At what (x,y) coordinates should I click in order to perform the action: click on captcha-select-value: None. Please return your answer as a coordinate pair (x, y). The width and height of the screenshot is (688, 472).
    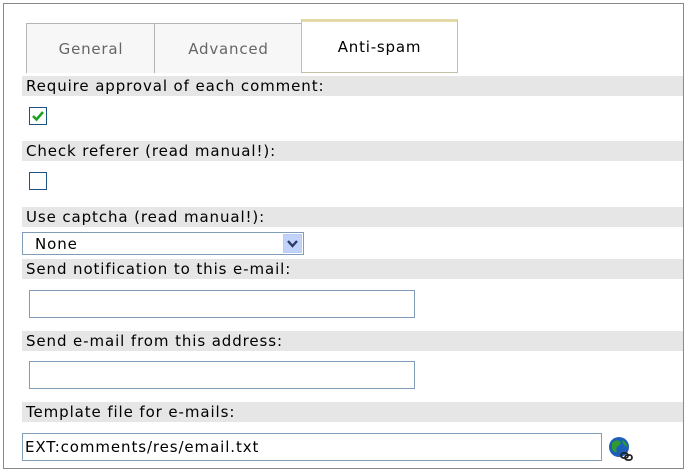
    Looking at the image, I should click on (56, 244).